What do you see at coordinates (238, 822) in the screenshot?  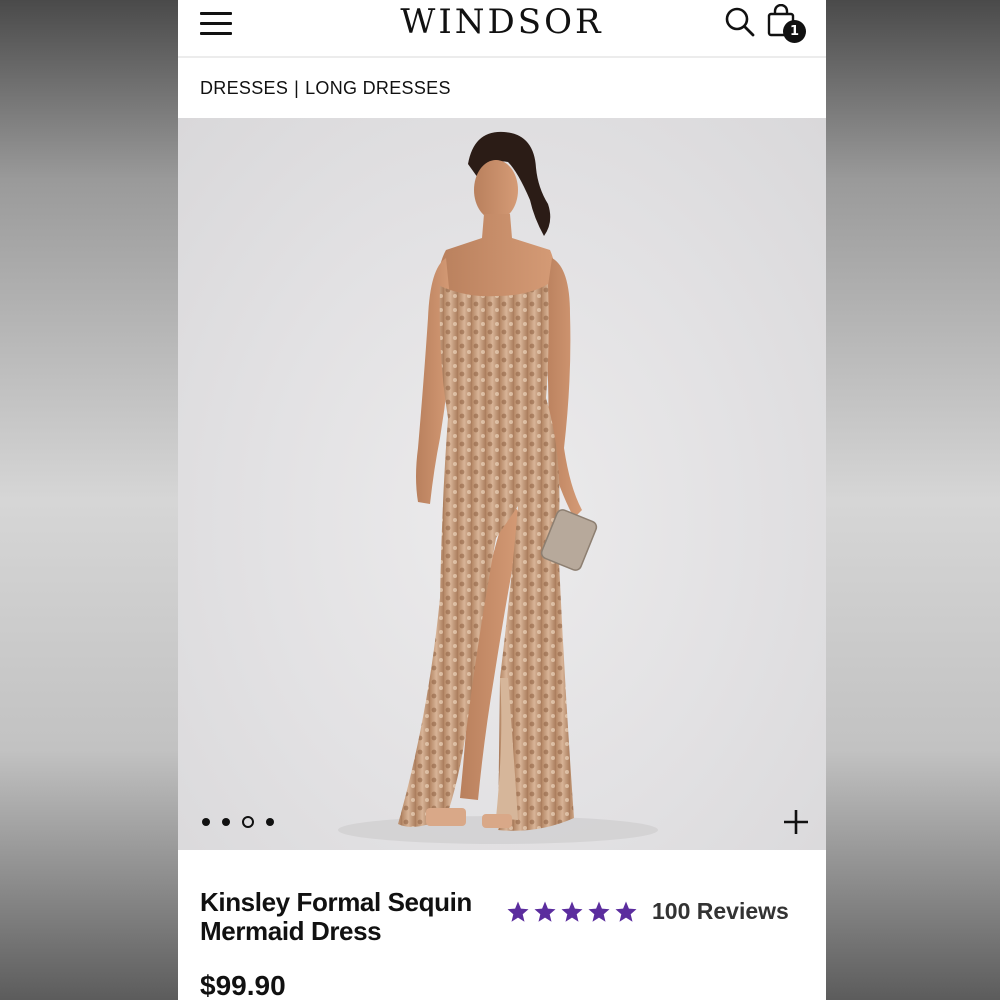 I see `carousel-dots` at bounding box center [238, 822].